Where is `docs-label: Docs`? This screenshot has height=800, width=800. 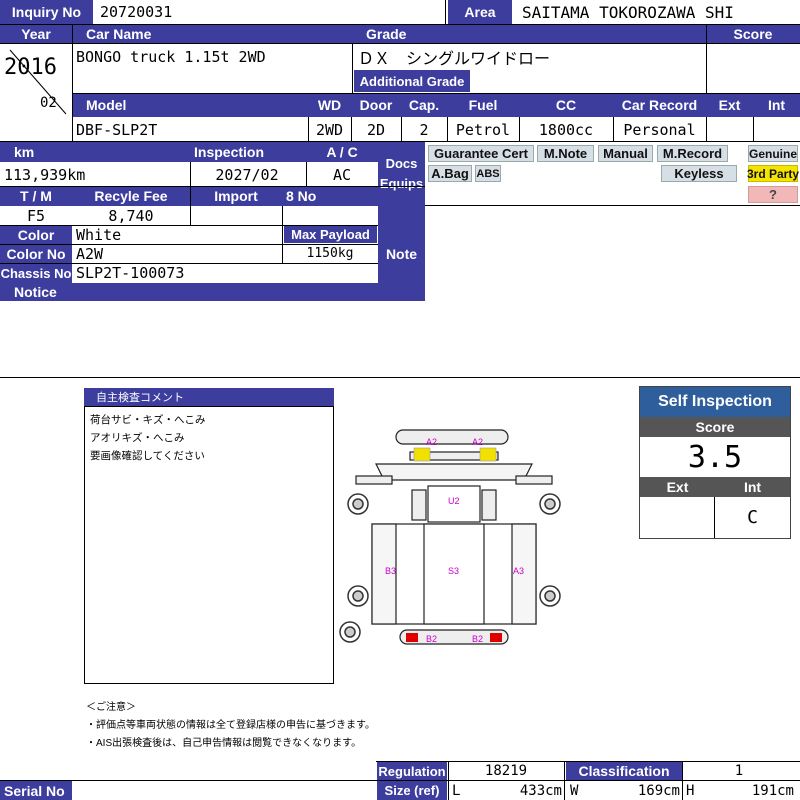 docs-label: Docs is located at coordinates (401, 163).